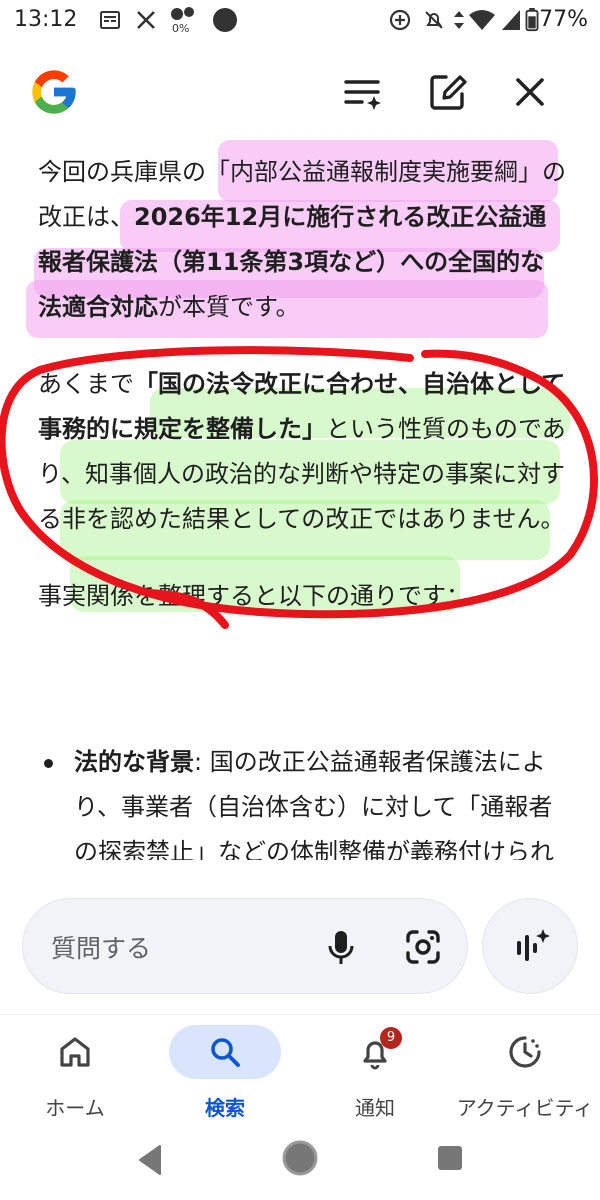  What do you see at coordinates (300, 878) in the screenshot?
I see `content-fade` at bounding box center [300, 878].